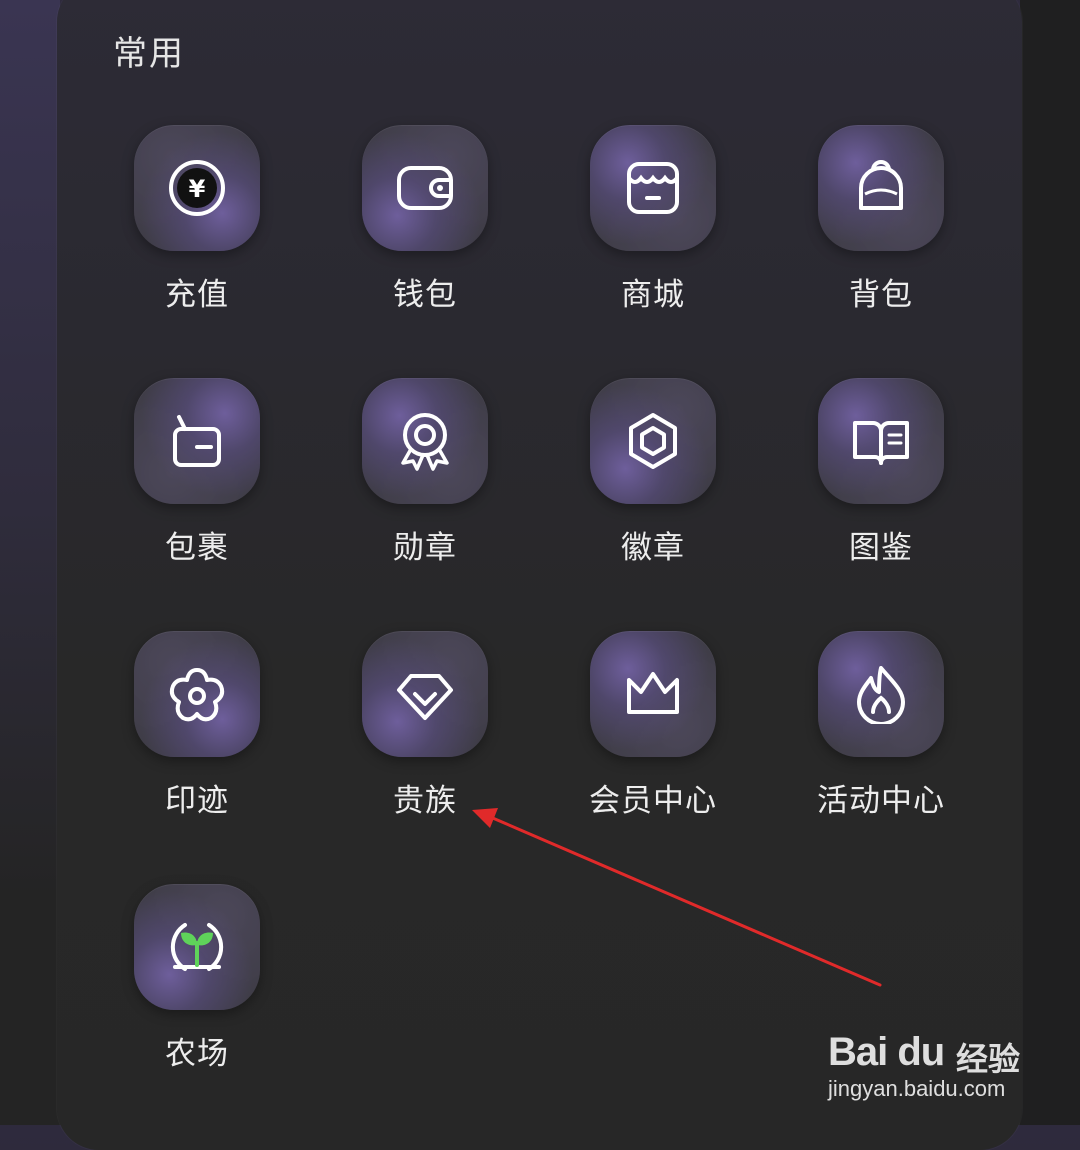  I want to click on item-label: 商城, so click(653, 295).